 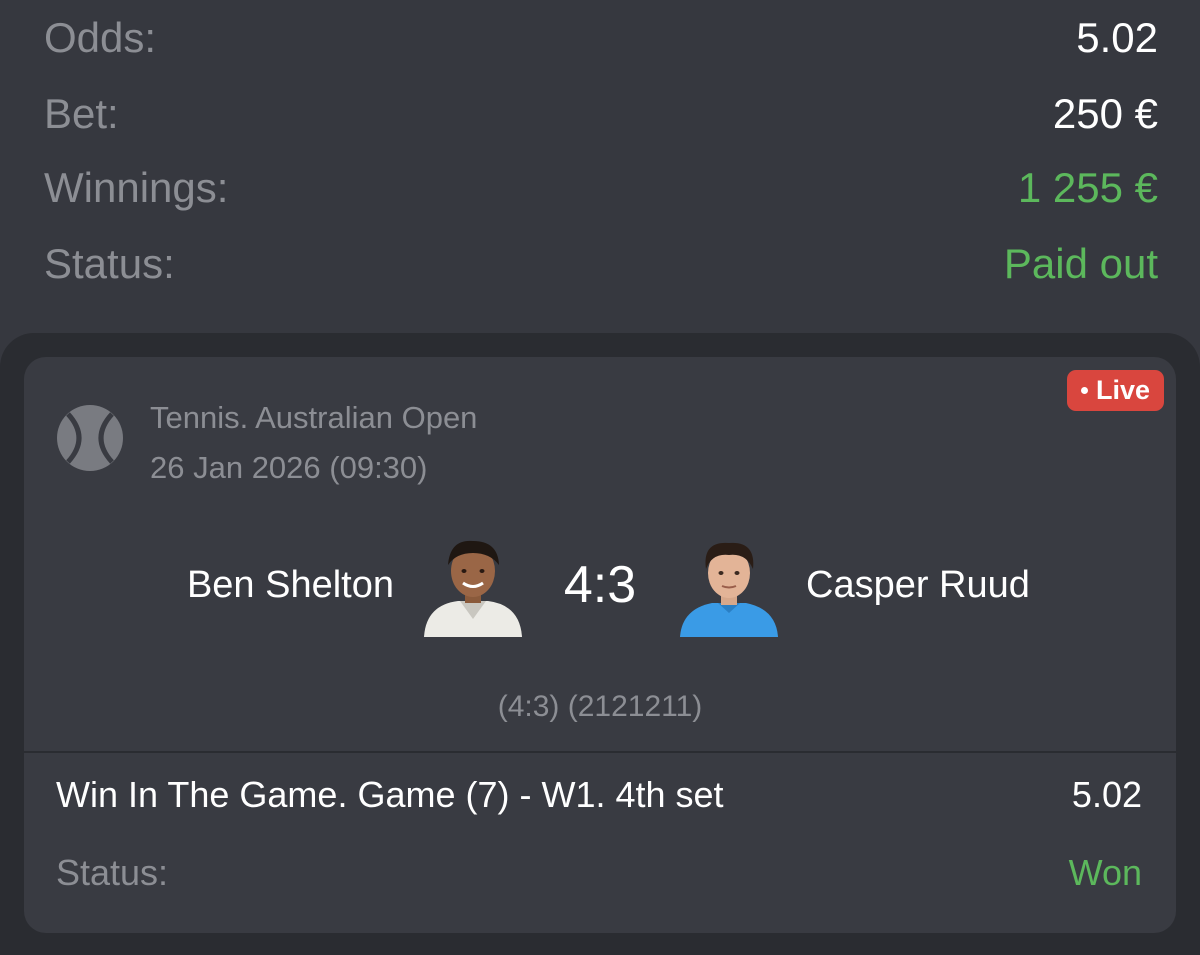 I want to click on tournament-name: Tennis. Australian Open, so click(x=314, y=417).